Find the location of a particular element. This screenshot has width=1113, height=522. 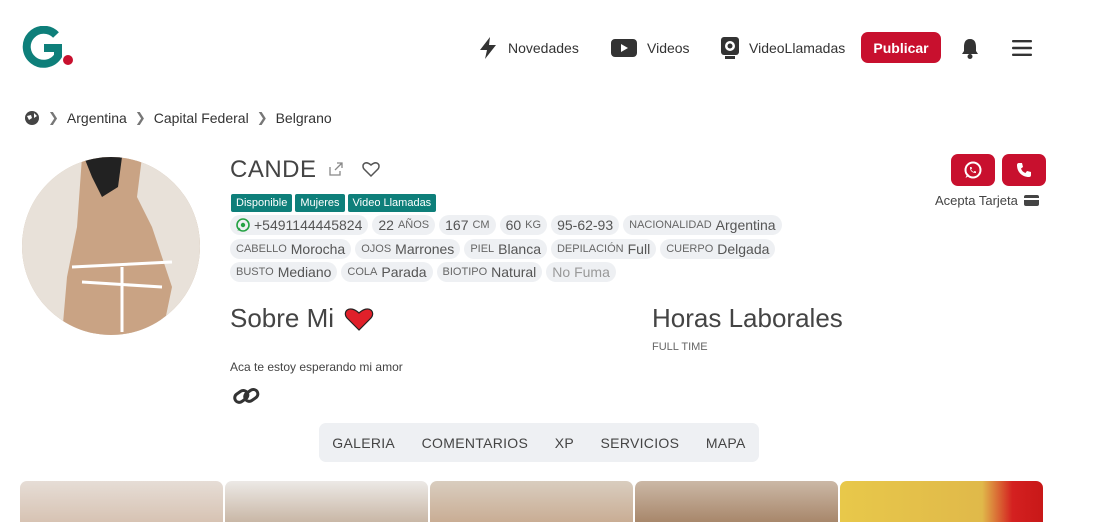

body-value: Delgada is located at coordinates (743, 249).